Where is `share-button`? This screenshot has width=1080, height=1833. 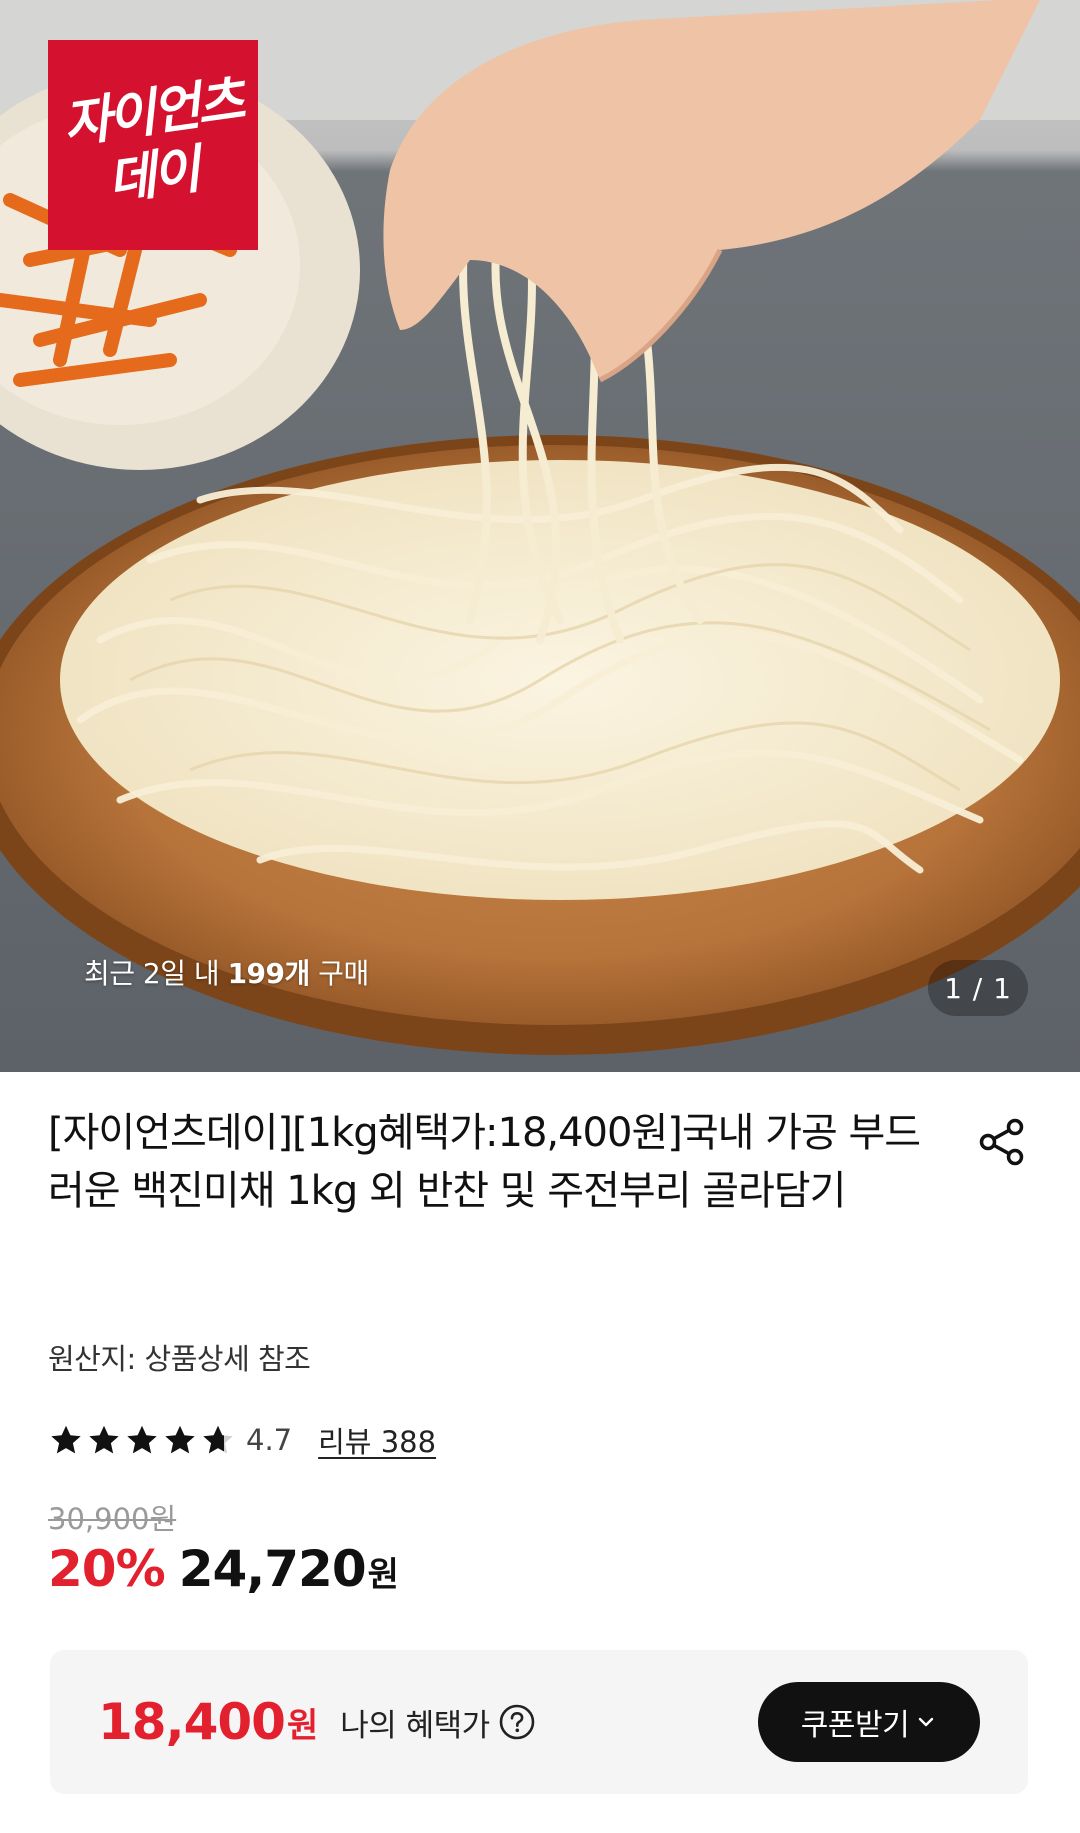 share-button is located at coordinates (1002, 1142).